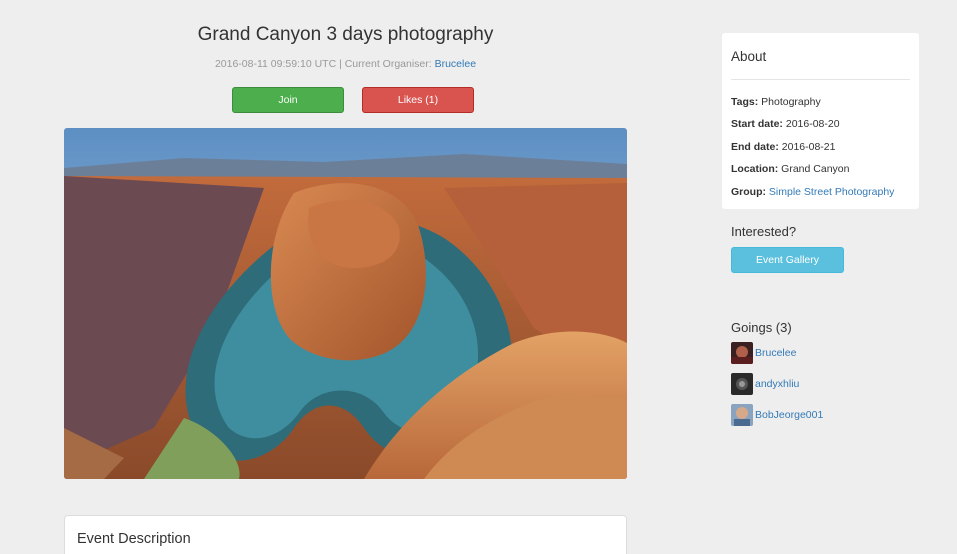 This screenshot has height=554, width=957. What do you see at coordinates (288, 100) in the screenshot?
I see `join-button: Join` at bounding box center [288, 100].